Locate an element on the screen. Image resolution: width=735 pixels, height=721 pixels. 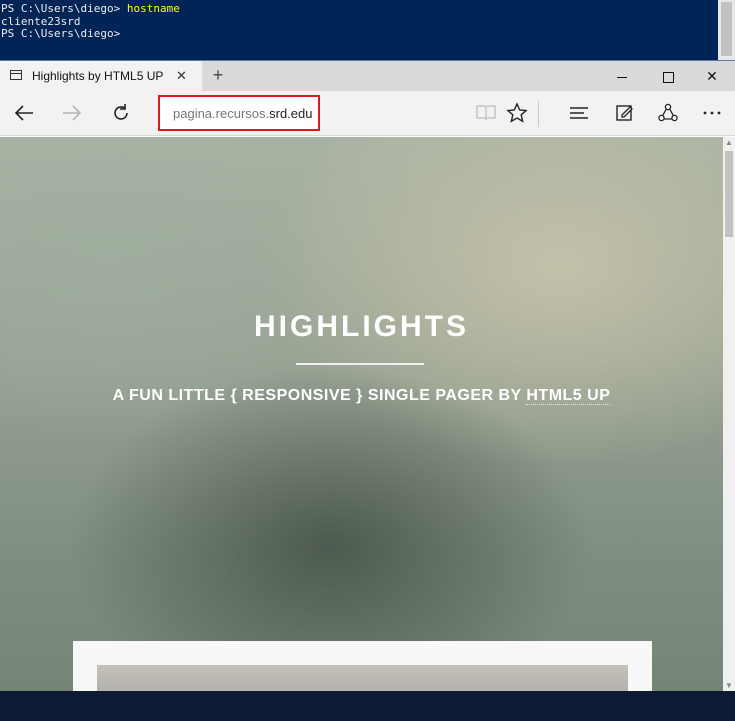
maximize-icon is located at coordinates (668, 77).